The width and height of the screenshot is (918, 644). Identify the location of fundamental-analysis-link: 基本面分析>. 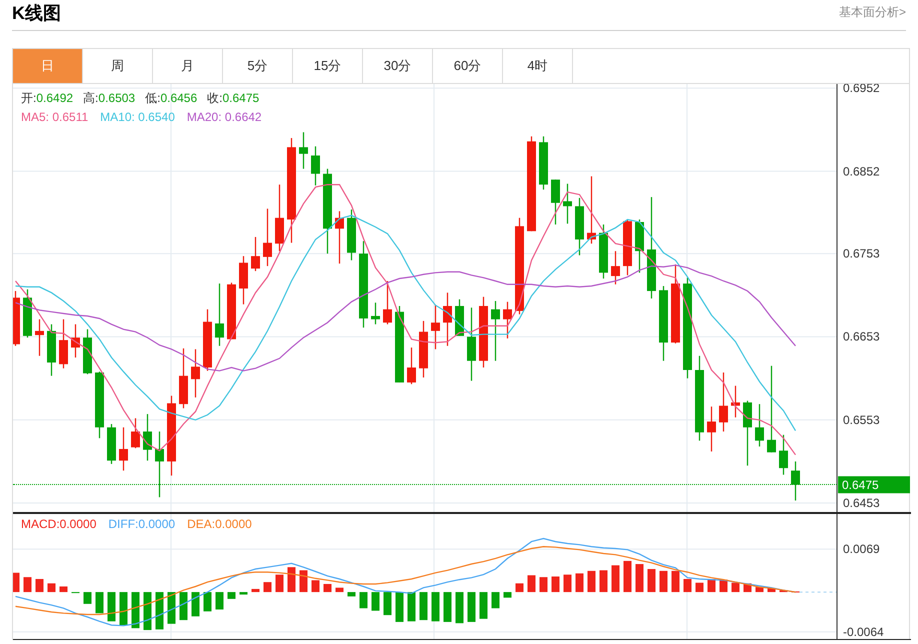
(872, 11).